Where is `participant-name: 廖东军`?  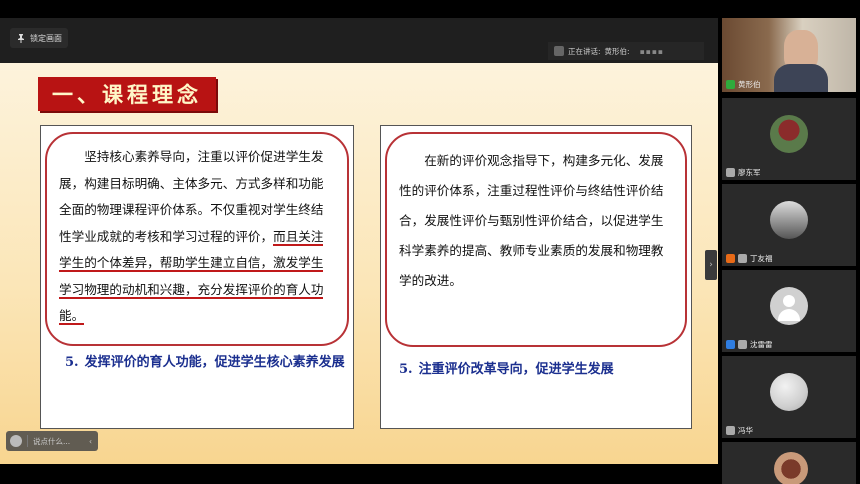 participant-name: 廖东军 is located at coordinates (749, 172).